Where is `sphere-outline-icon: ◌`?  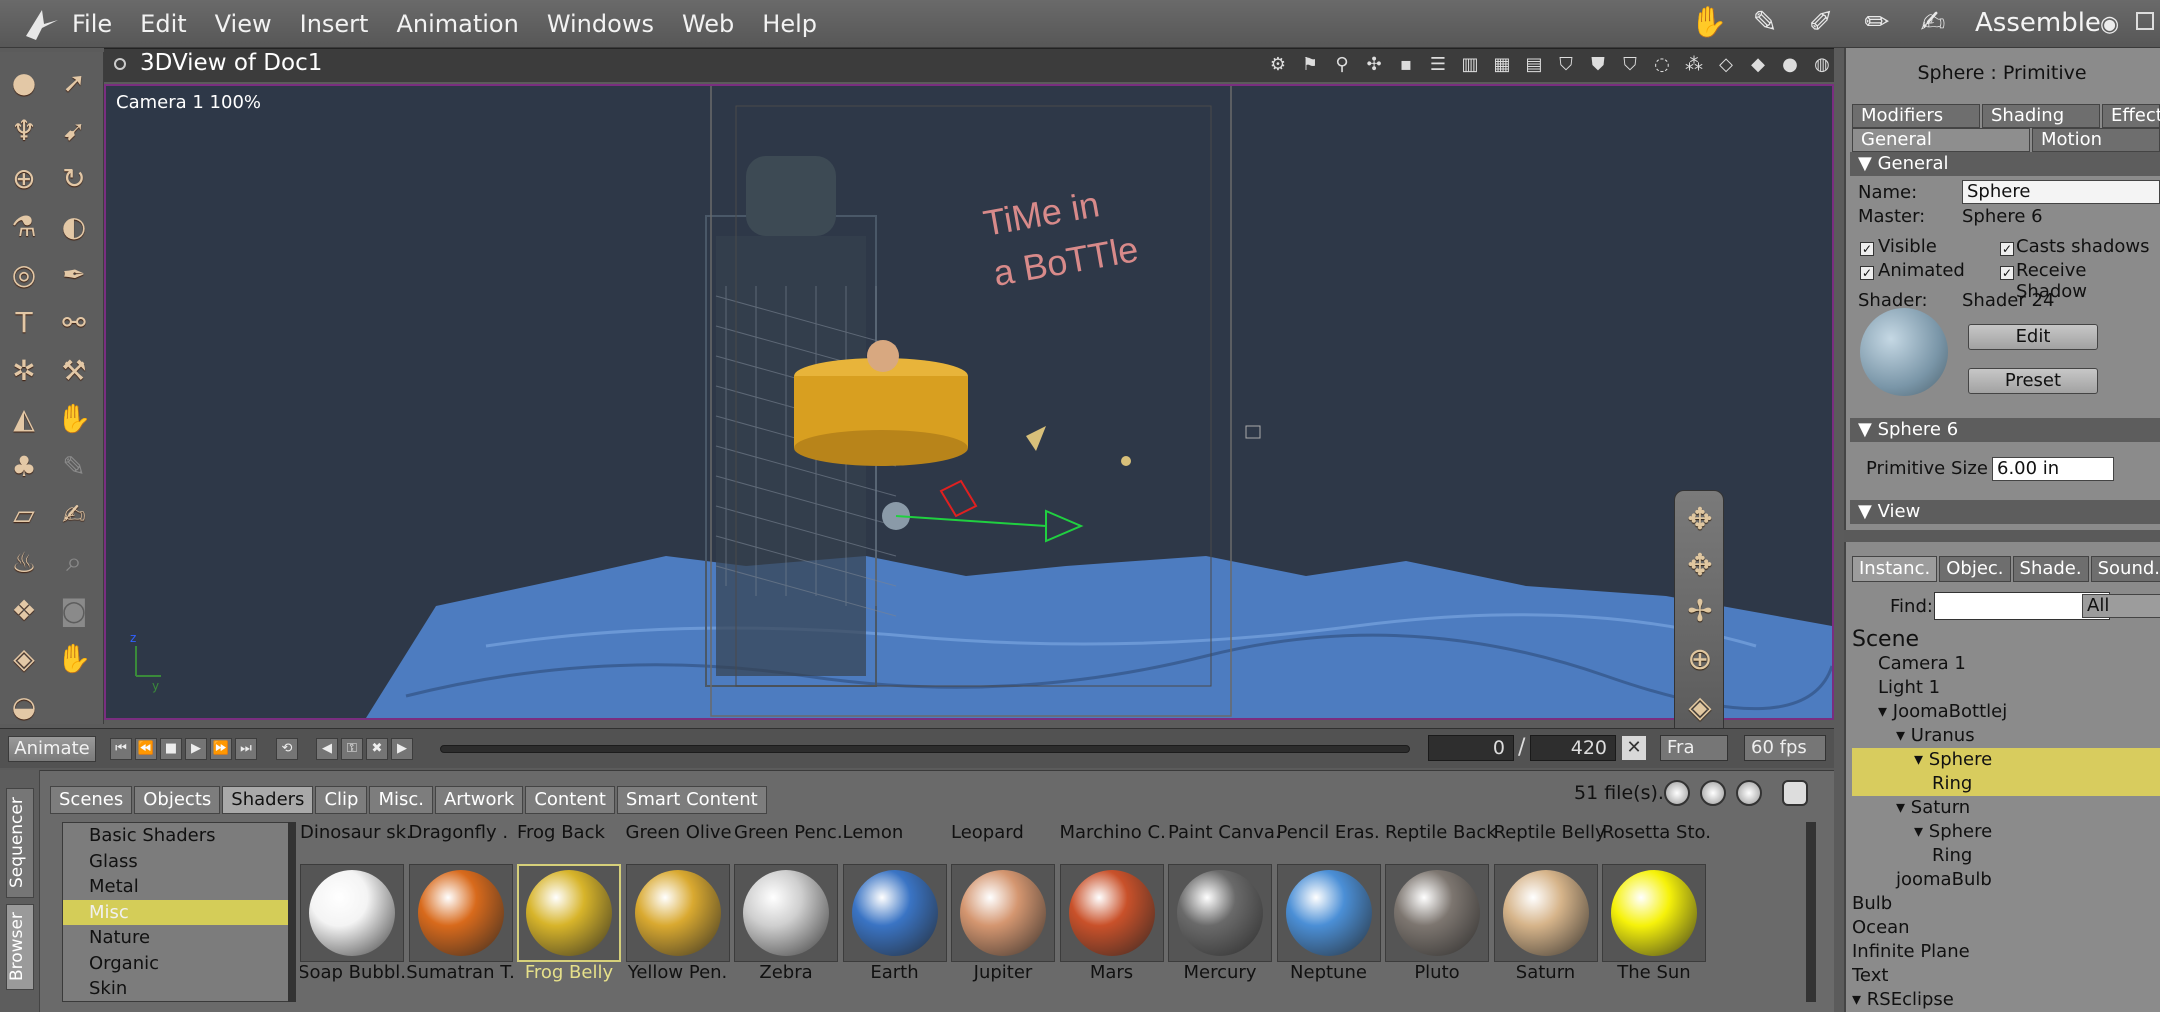 sphere-outline-icon: ◌ is located at coordinates (1662, 65).